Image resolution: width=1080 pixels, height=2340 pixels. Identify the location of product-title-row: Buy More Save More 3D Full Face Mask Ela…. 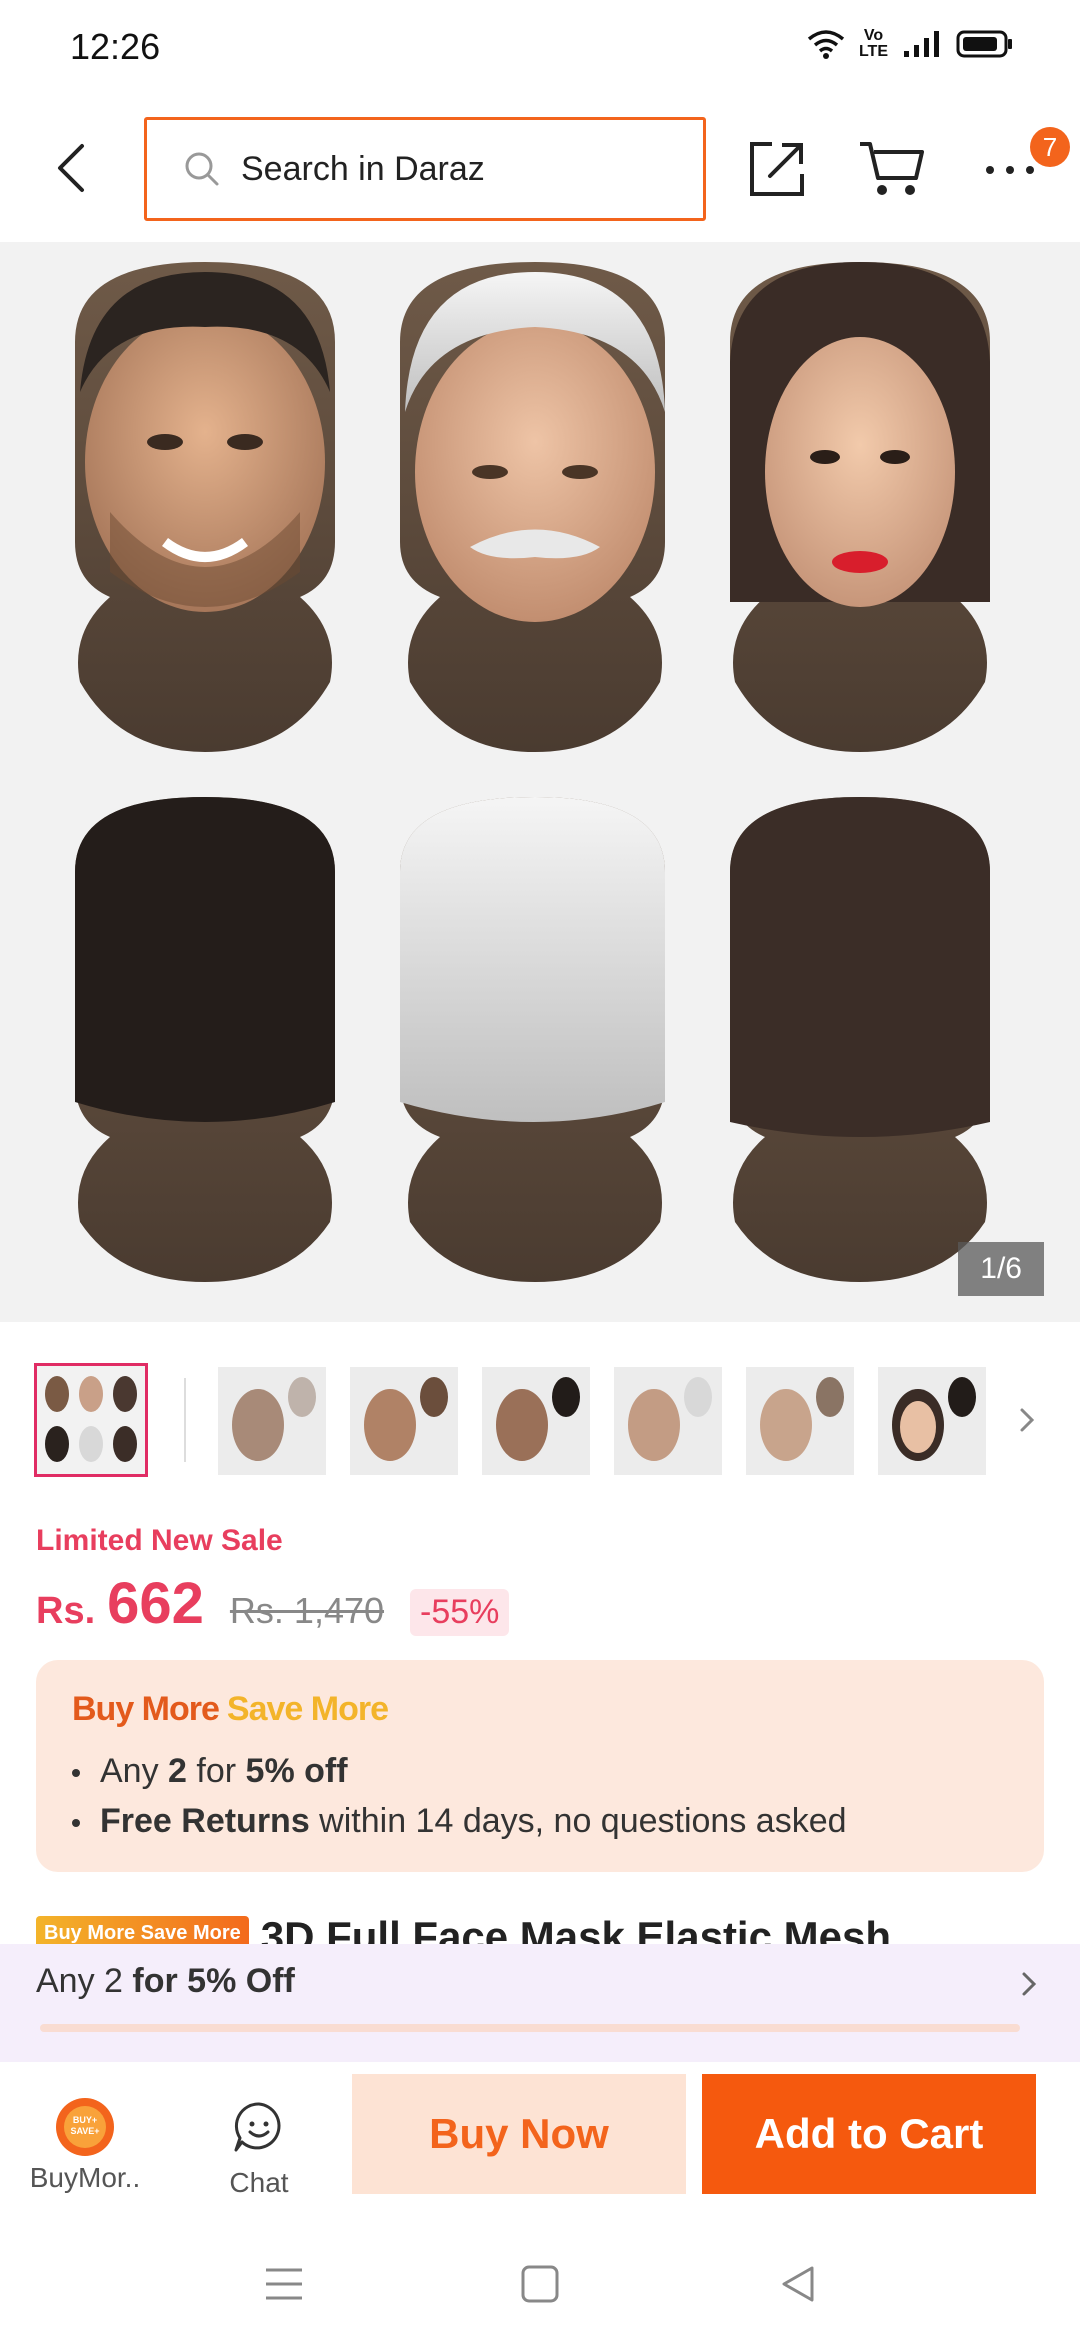
(541, 1927).